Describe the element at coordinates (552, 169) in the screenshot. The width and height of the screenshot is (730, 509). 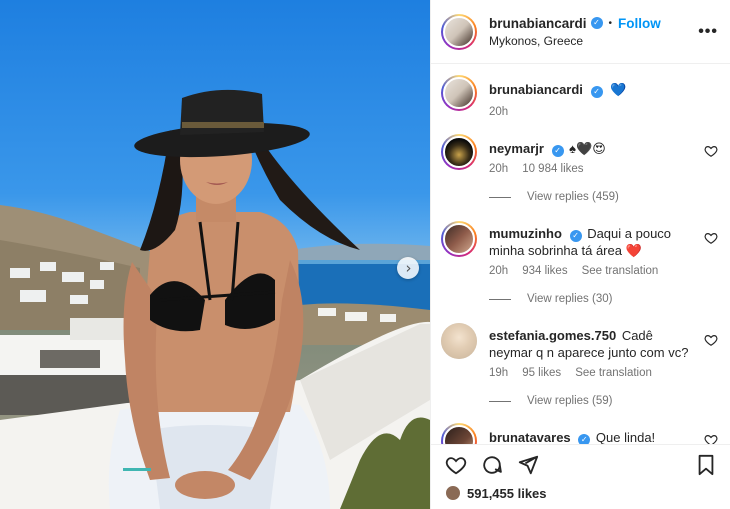
I see `comment-likes: 10 984 likes` at that location.